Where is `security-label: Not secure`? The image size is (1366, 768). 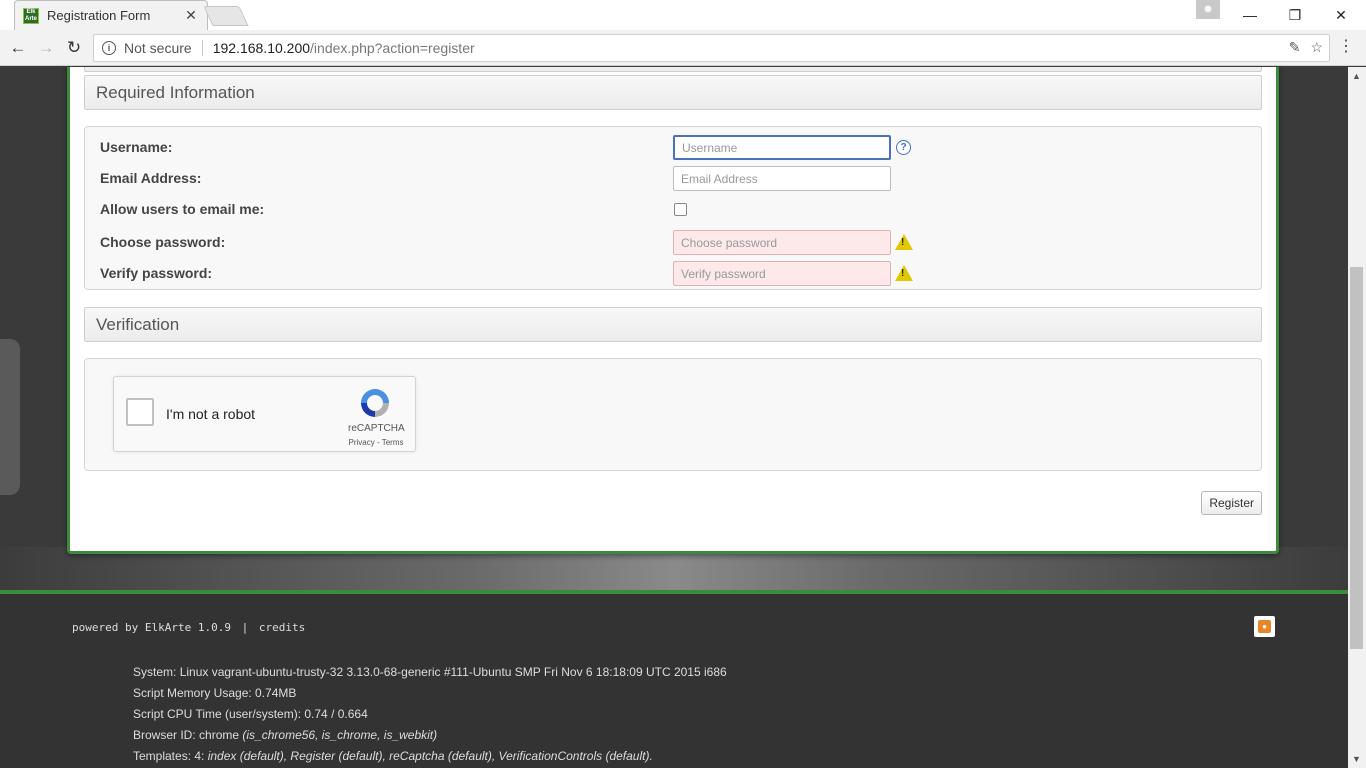 security-label: Not secure is located at coordinates (158, 48).